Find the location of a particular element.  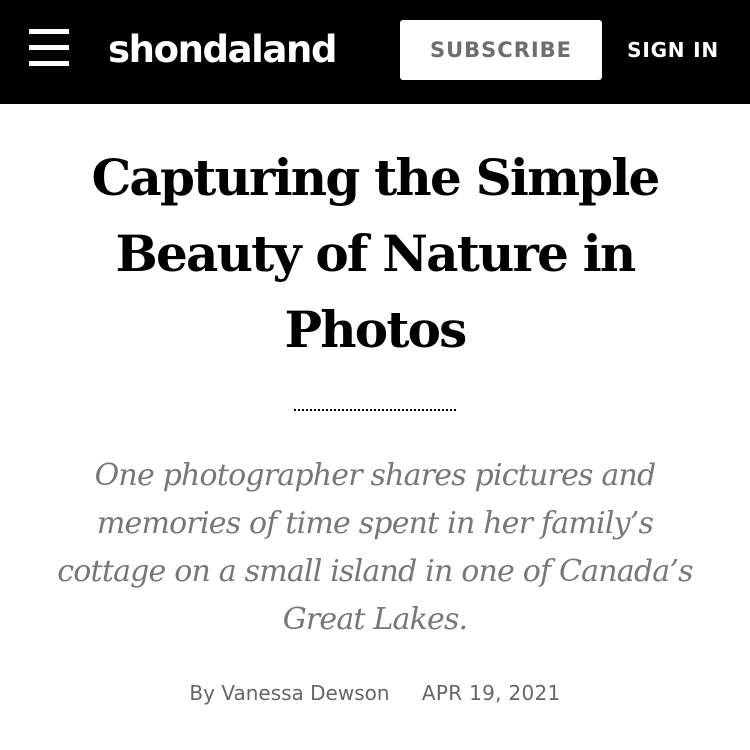

sign-in-link: SIGN IN is located at coordinates (673, 50).